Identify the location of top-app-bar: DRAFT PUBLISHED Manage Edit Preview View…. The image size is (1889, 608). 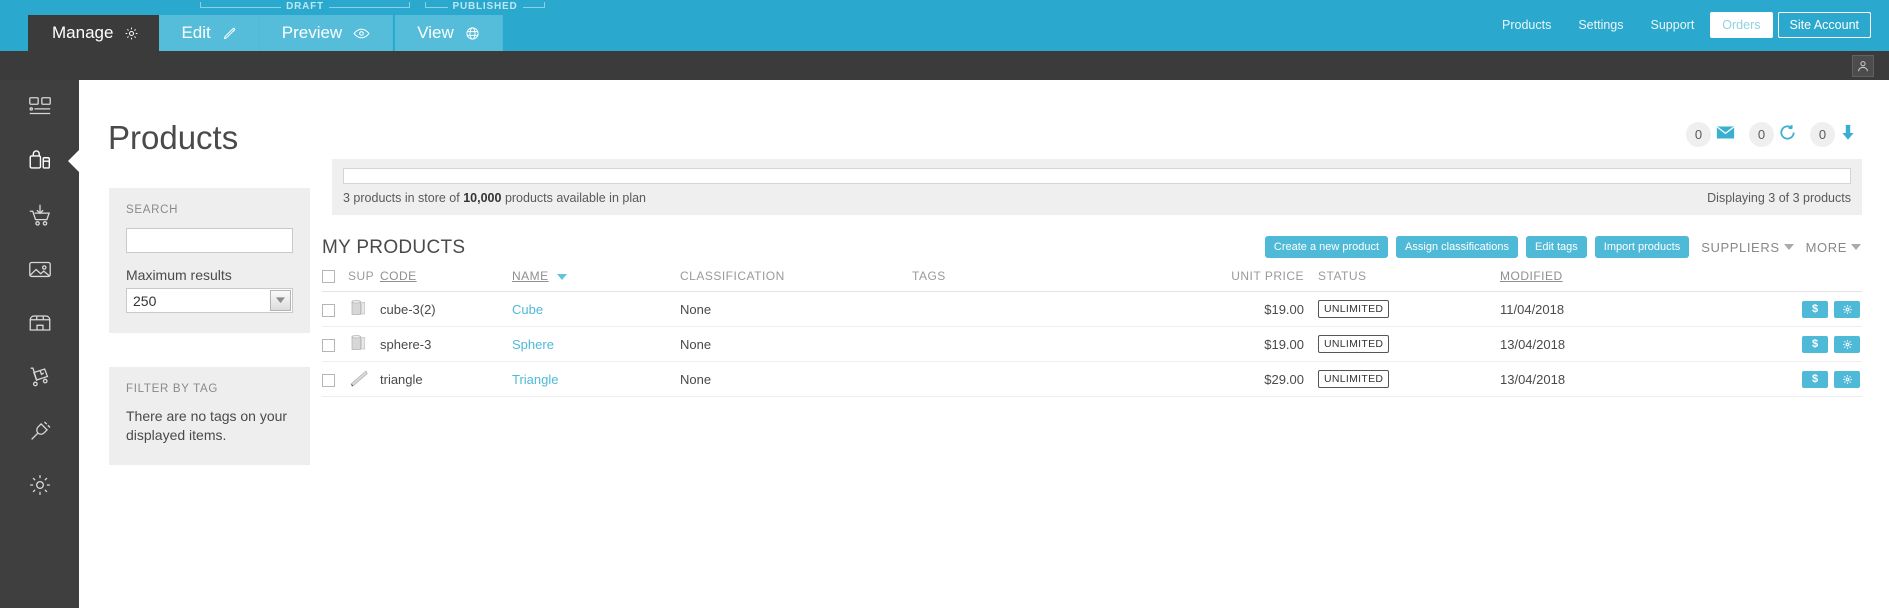
(944, 25).